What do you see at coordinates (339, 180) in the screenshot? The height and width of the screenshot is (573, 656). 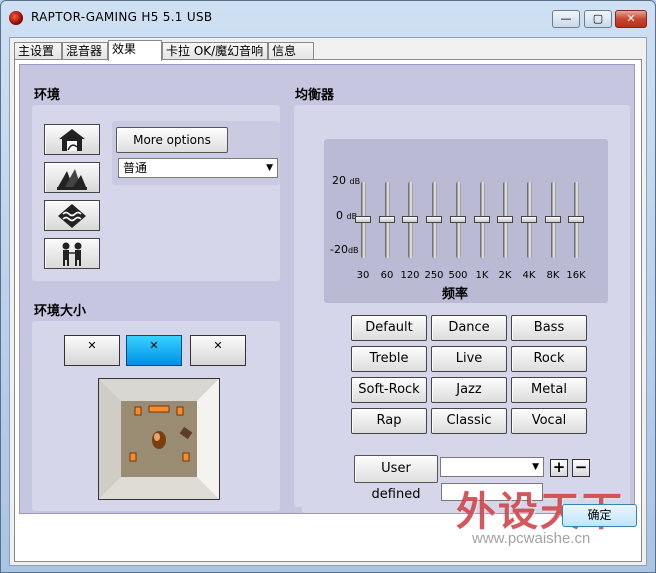 I see `db-top-value: 20` at bounding box center [339, 180].